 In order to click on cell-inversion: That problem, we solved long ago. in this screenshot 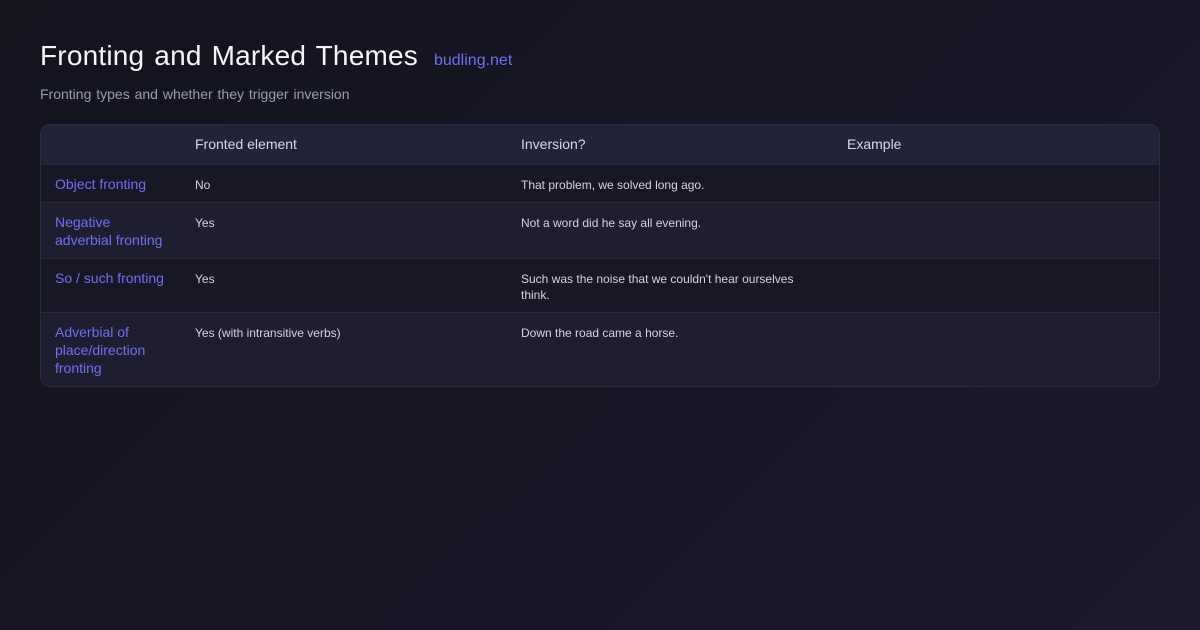, I will do `click(613, 184)`.